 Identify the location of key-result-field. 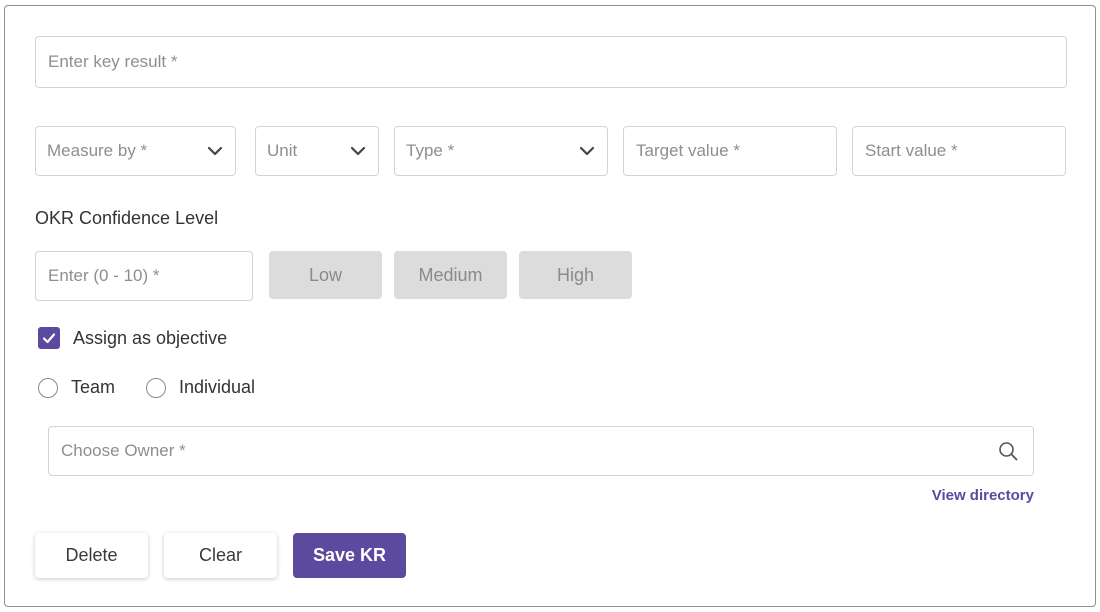
(551, 62).